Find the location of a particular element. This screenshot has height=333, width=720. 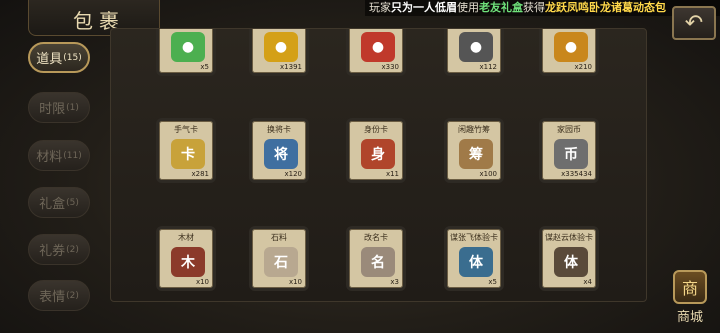

item-icon: 名 is located at coordinates (378, 262).